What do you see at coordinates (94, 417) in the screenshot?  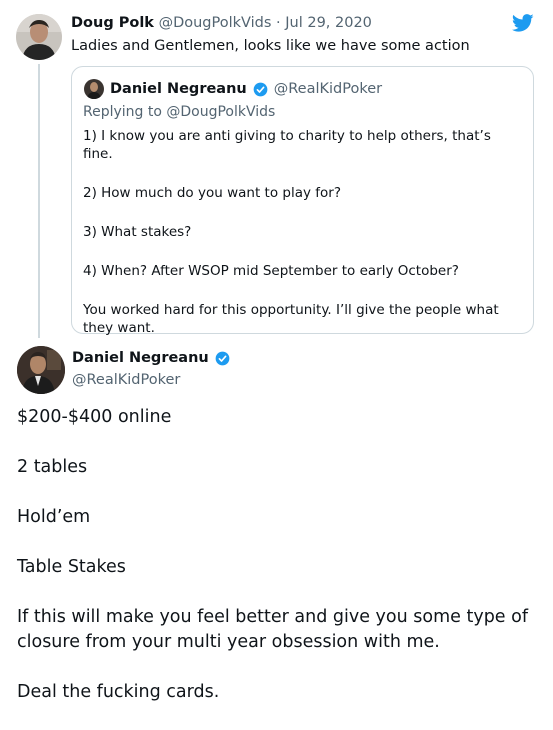 I see `main-tweet-paragraph: $200-$400 online` at bounding box center [94, 417].